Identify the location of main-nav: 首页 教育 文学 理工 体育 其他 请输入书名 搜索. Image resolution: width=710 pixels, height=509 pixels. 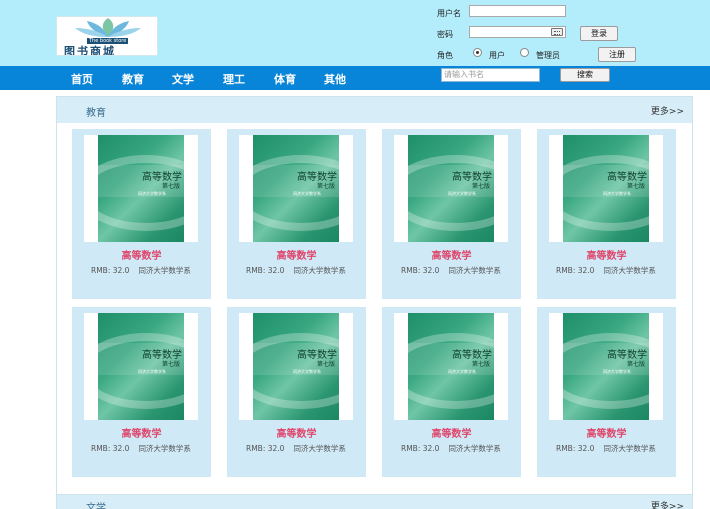
(355, 78).